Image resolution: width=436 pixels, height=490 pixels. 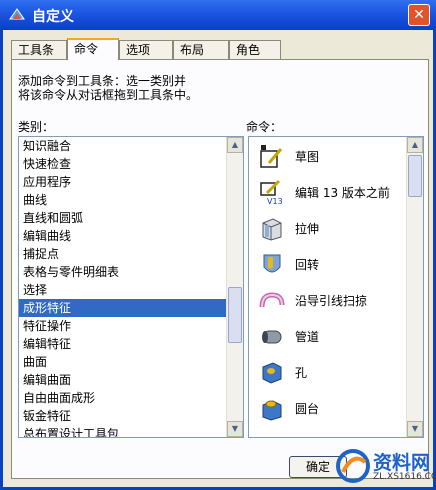 I want to click on instruction-text: 添加命令到工具条：选一类别并 将该命令从对话框拖到工具条中。, so click(x=108, y=88).